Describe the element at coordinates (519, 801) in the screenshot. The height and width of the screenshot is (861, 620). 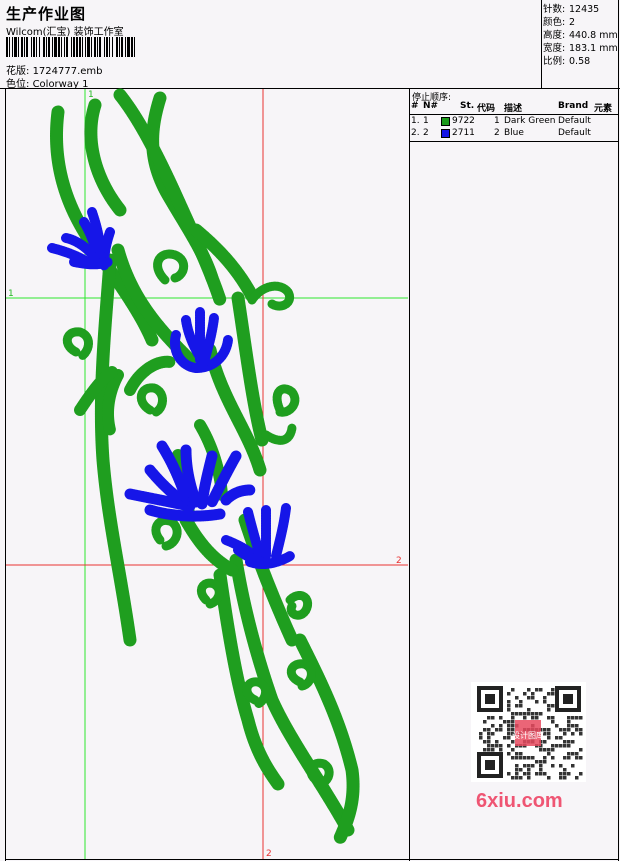
I see `watermark-text: 6xiu.com` at that location.